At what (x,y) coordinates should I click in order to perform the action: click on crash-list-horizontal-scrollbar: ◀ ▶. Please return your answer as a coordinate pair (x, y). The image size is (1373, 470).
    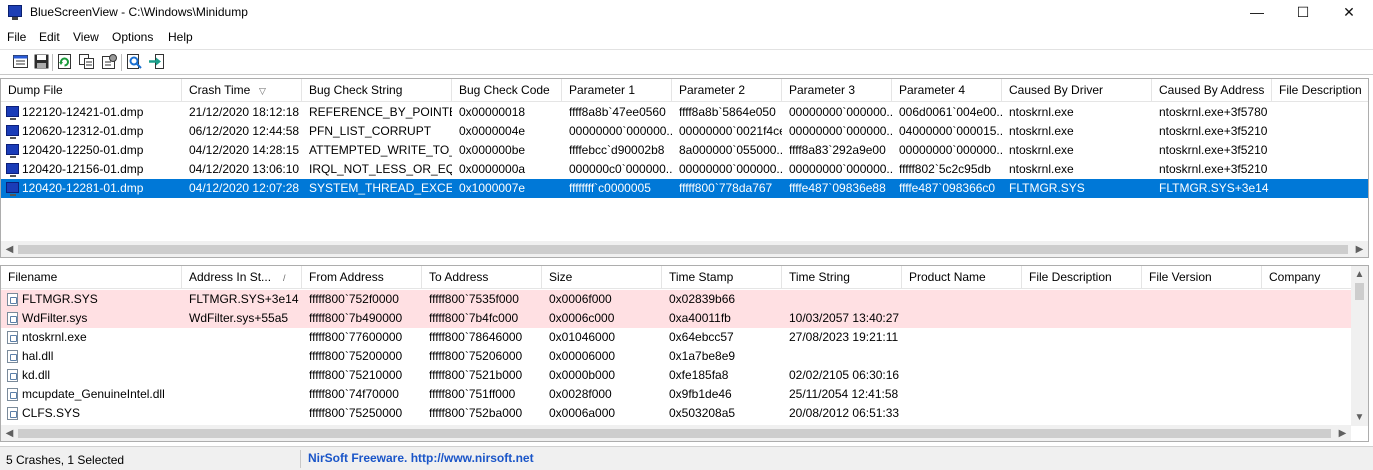
    Looking at the image, I should click on (684, 249).